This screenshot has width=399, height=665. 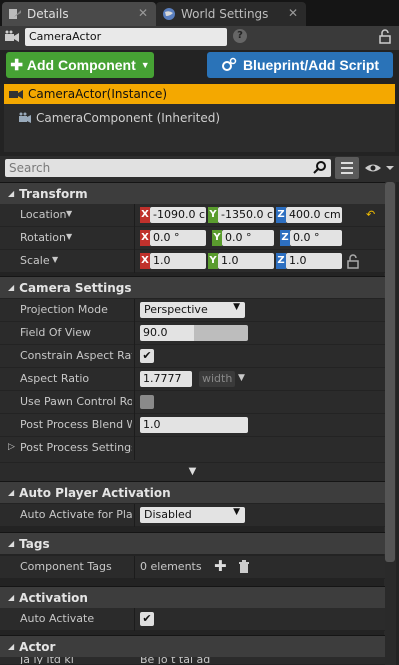 I want to click on lock-icon, so click(x=385, y=36).